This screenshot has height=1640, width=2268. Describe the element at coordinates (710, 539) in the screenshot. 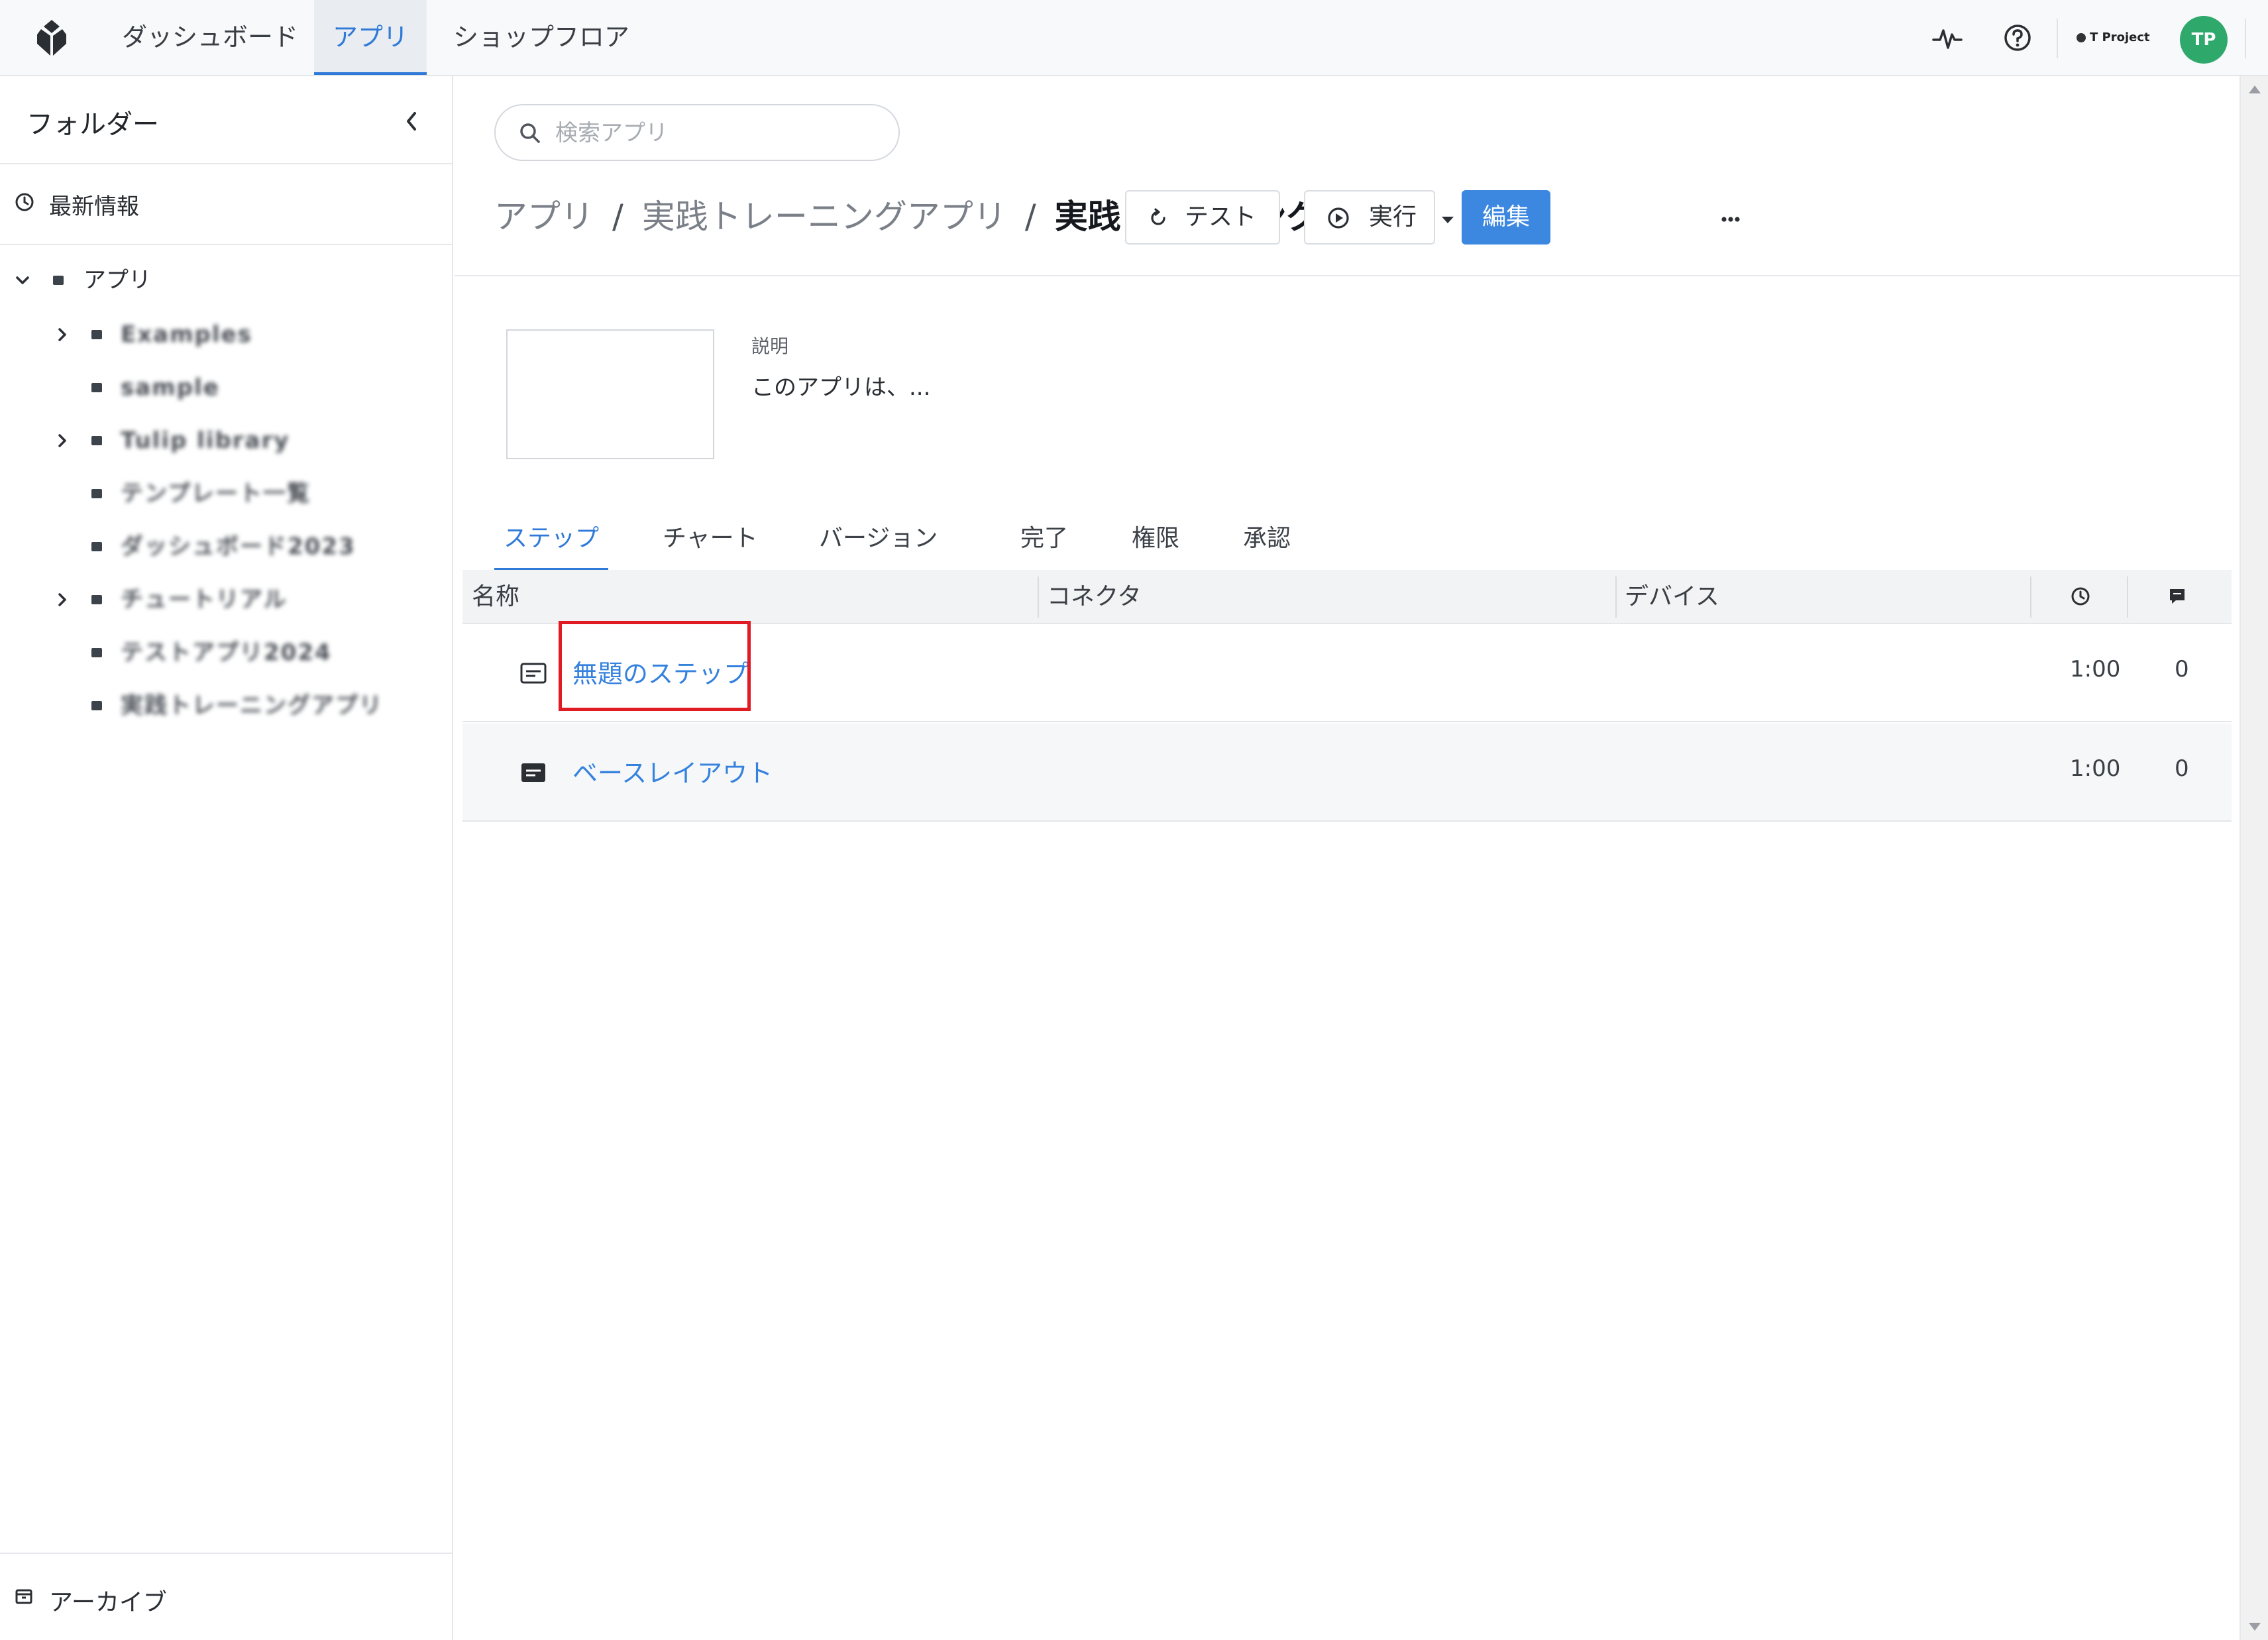

I see `tab-charts: チャート` at that location.